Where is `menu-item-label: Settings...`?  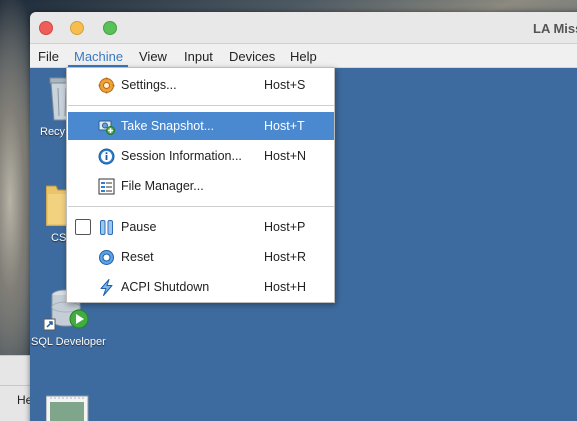
menu-item-label: Settings... is located at coordinates (149, 85).